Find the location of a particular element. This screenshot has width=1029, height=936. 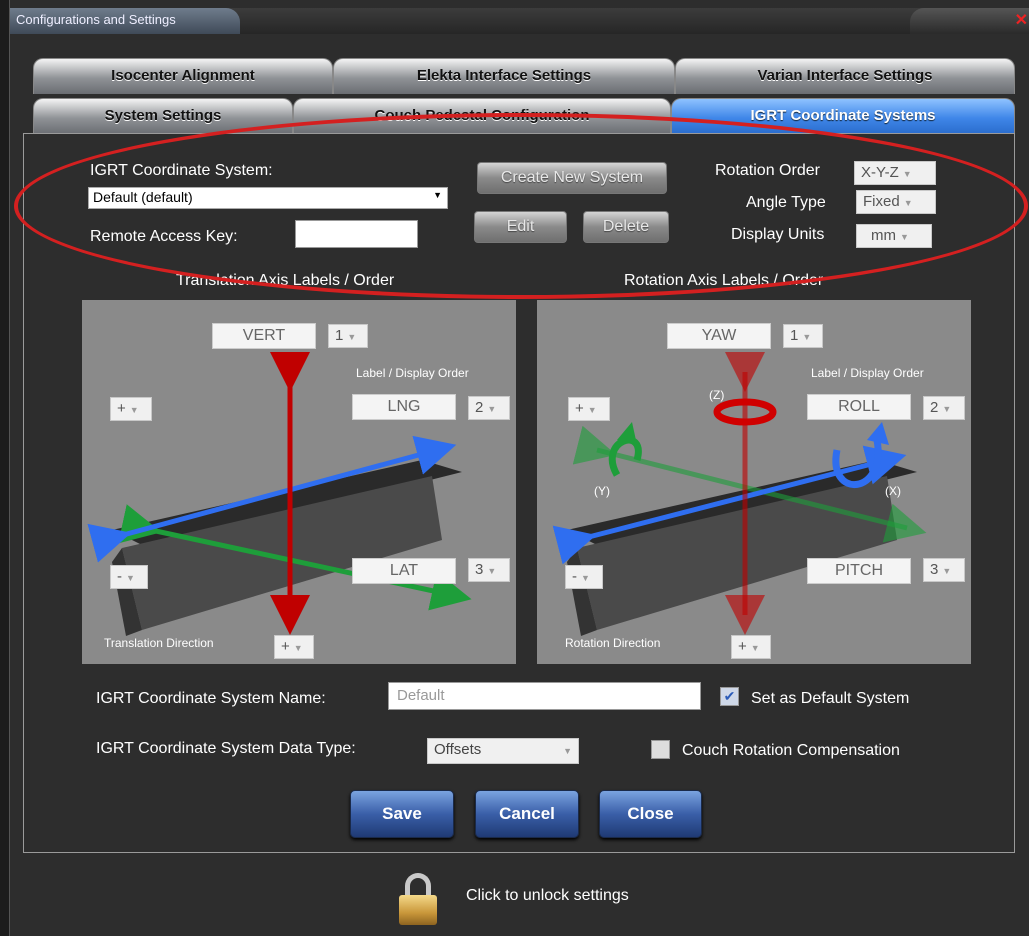

igrt-system-dropdown: Default (default) ▼ is located at coordinates (268, 198).